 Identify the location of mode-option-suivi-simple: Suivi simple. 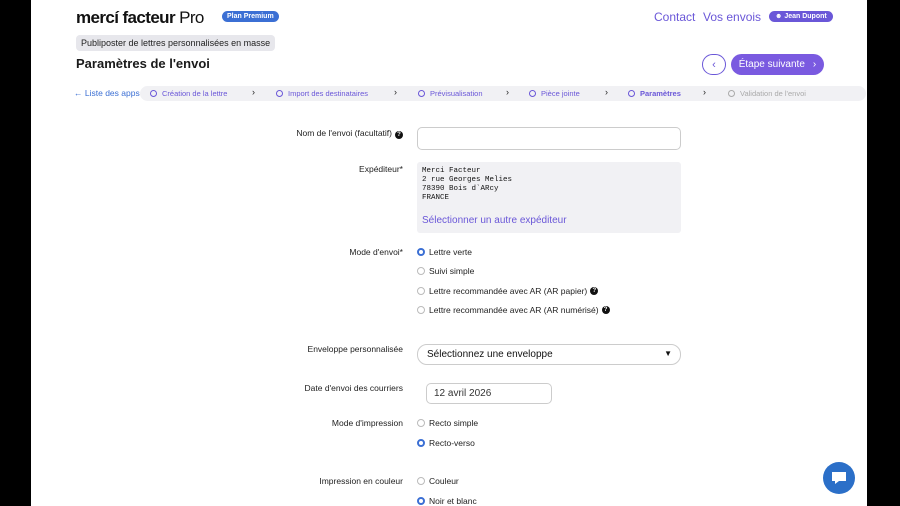
(445, 271).